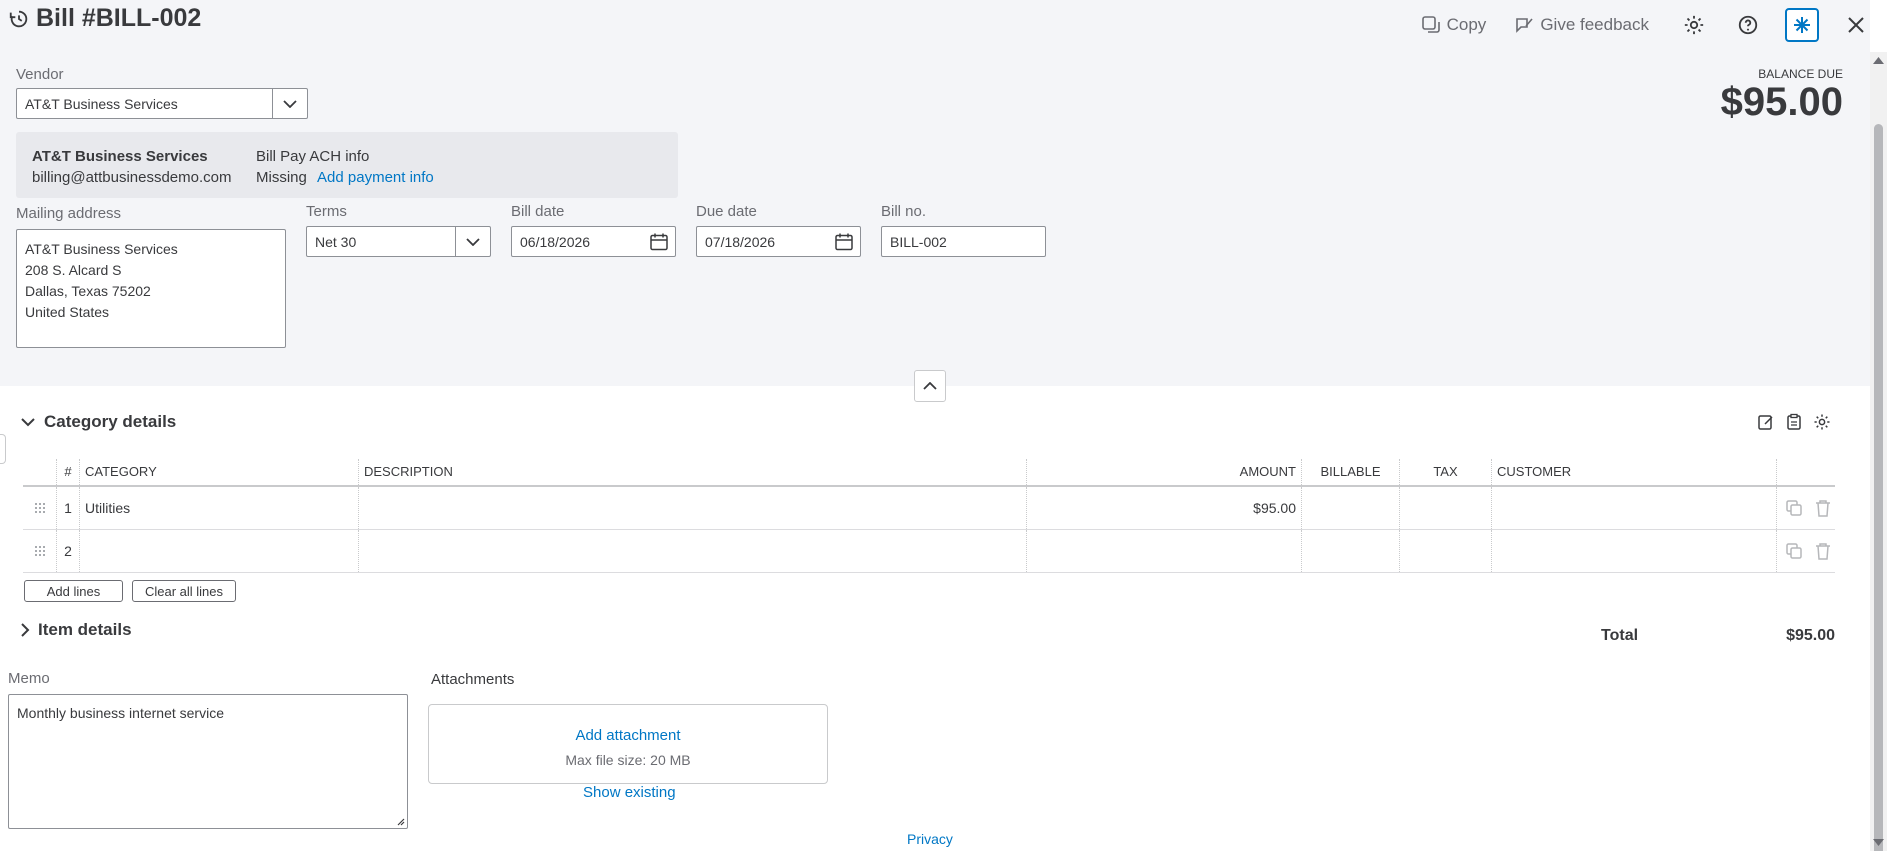  I want to click on close-button, so click(1856, 25).